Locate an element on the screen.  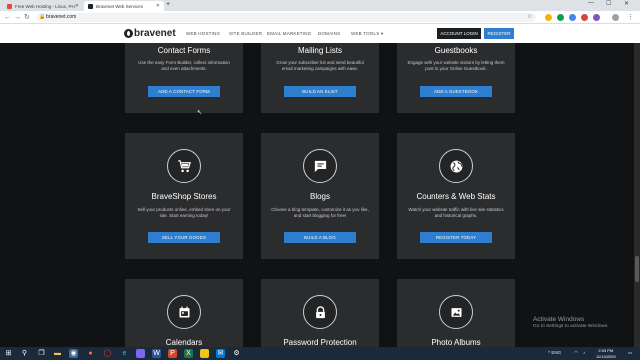
register-button: REGISTER is located at coordinates (499, 33).